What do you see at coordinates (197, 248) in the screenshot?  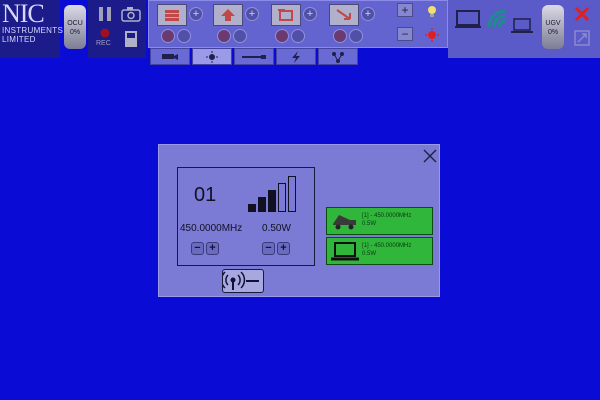 I see `frequency-decrease-button: −` at bounding box center [197, 248].